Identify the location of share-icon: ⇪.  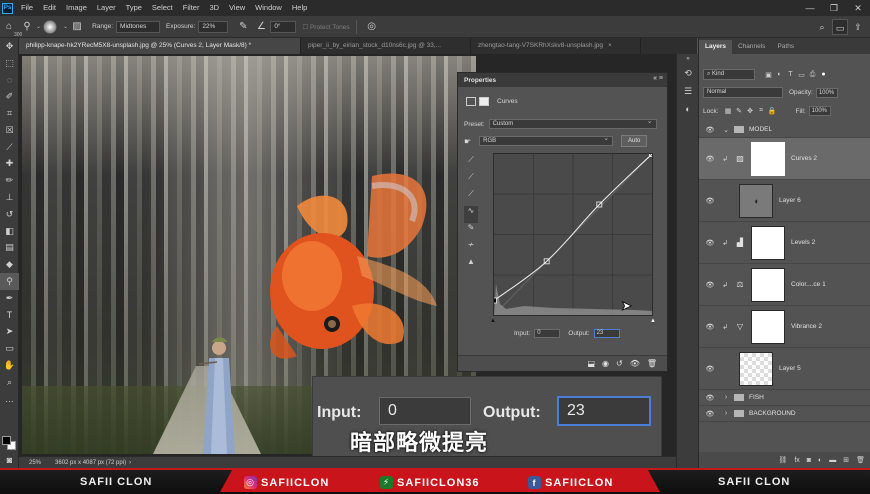
(858, 27).